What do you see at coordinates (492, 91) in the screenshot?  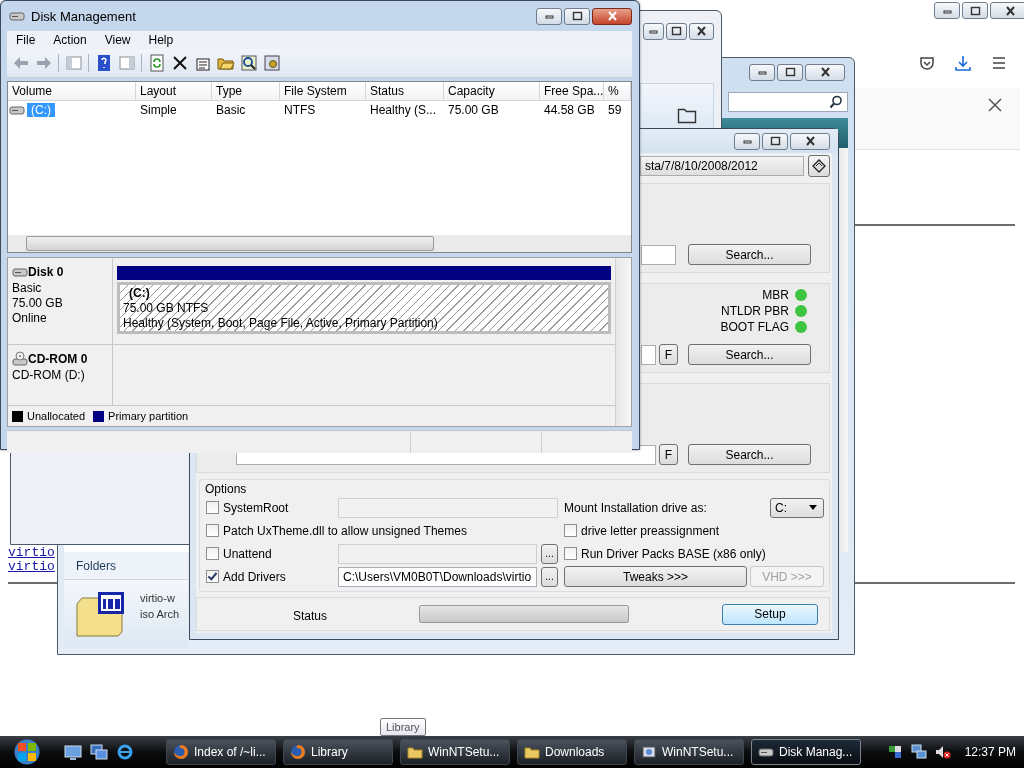 I see `column-header: Capacity` at bounding box center [492, 91].